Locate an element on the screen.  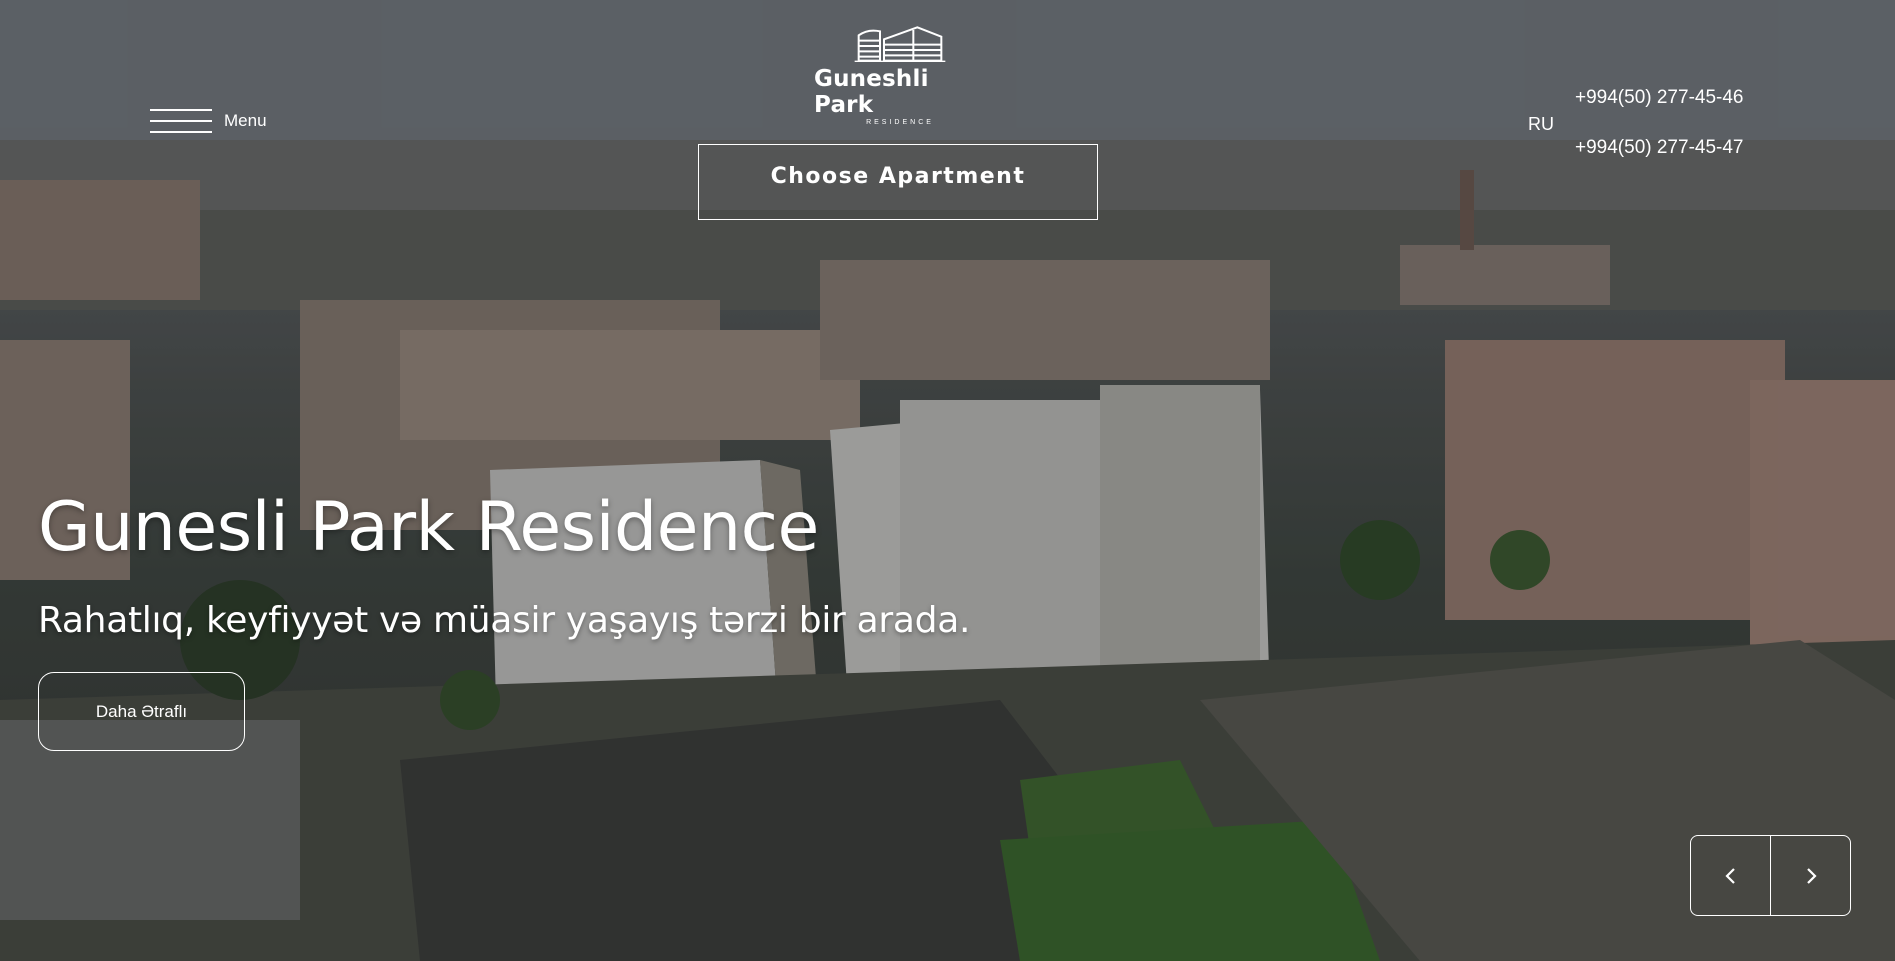
language-switch: RU is located at coordinates (1541, 124).